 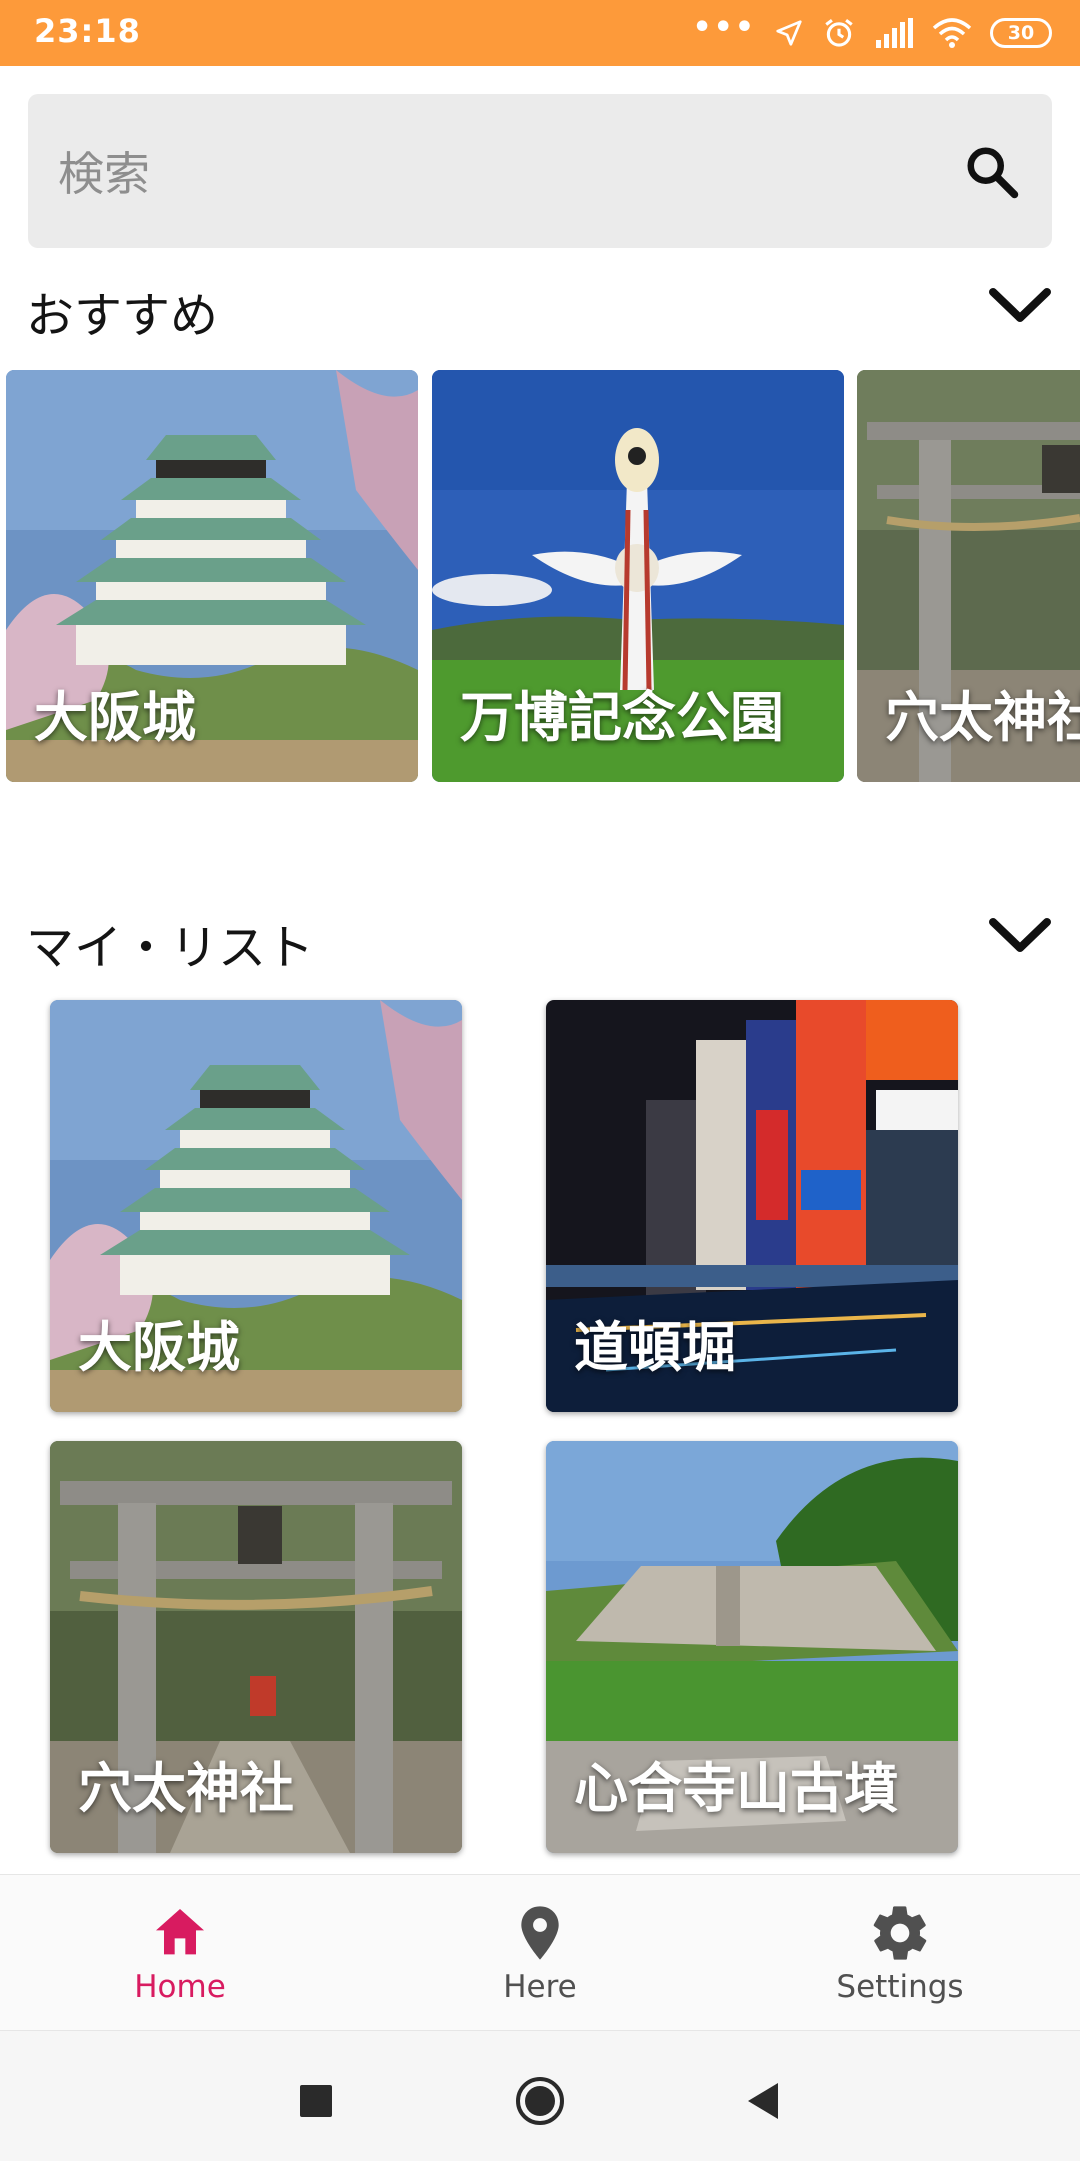 I want to click on nav-home-label: Home, so click(x=180, y=1987).